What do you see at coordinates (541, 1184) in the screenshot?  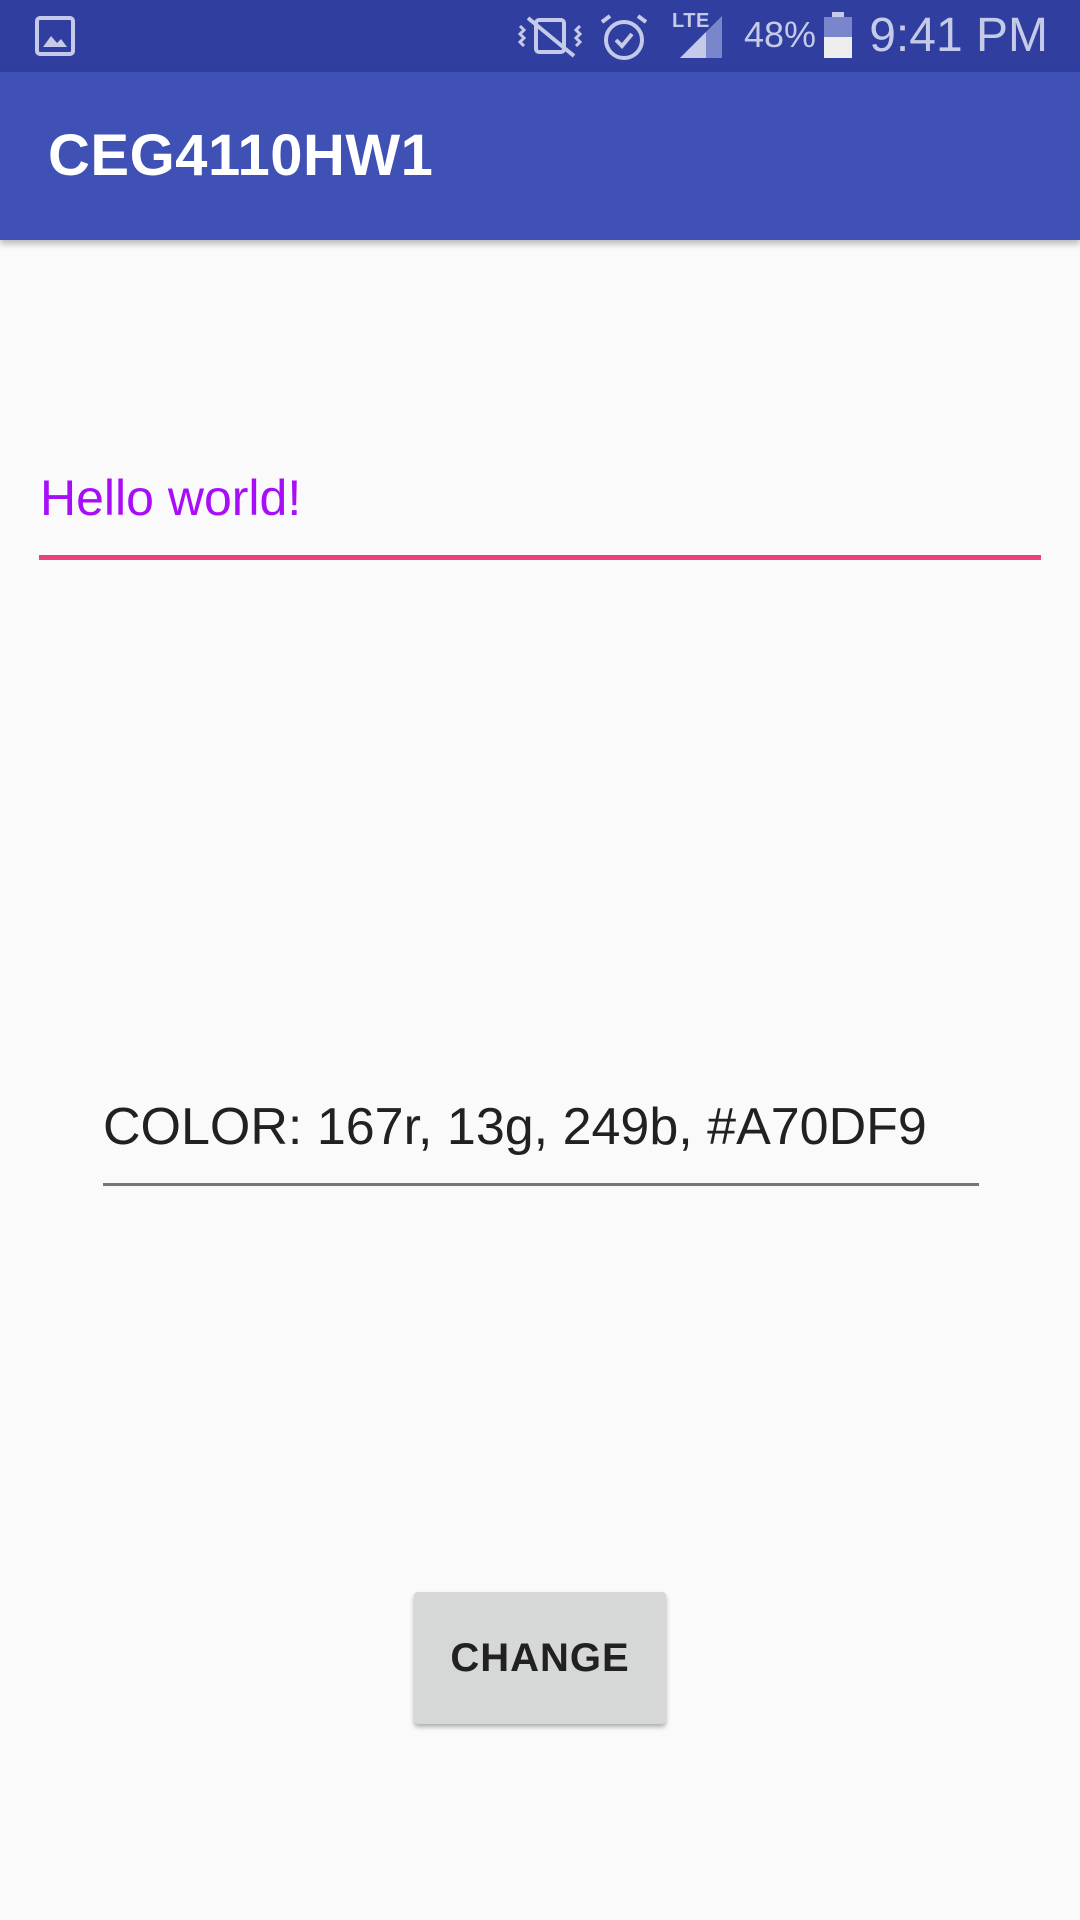 I see `color-field-underline` at bounding box center [541, 1184].